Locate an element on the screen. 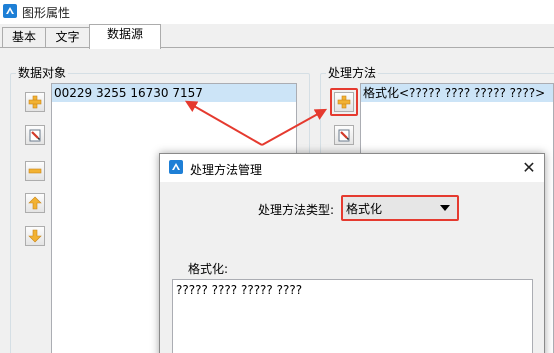 Image resolution: width=554 pixels, height=353 pixels. processing-add-button is located at coordinates (344, 102).